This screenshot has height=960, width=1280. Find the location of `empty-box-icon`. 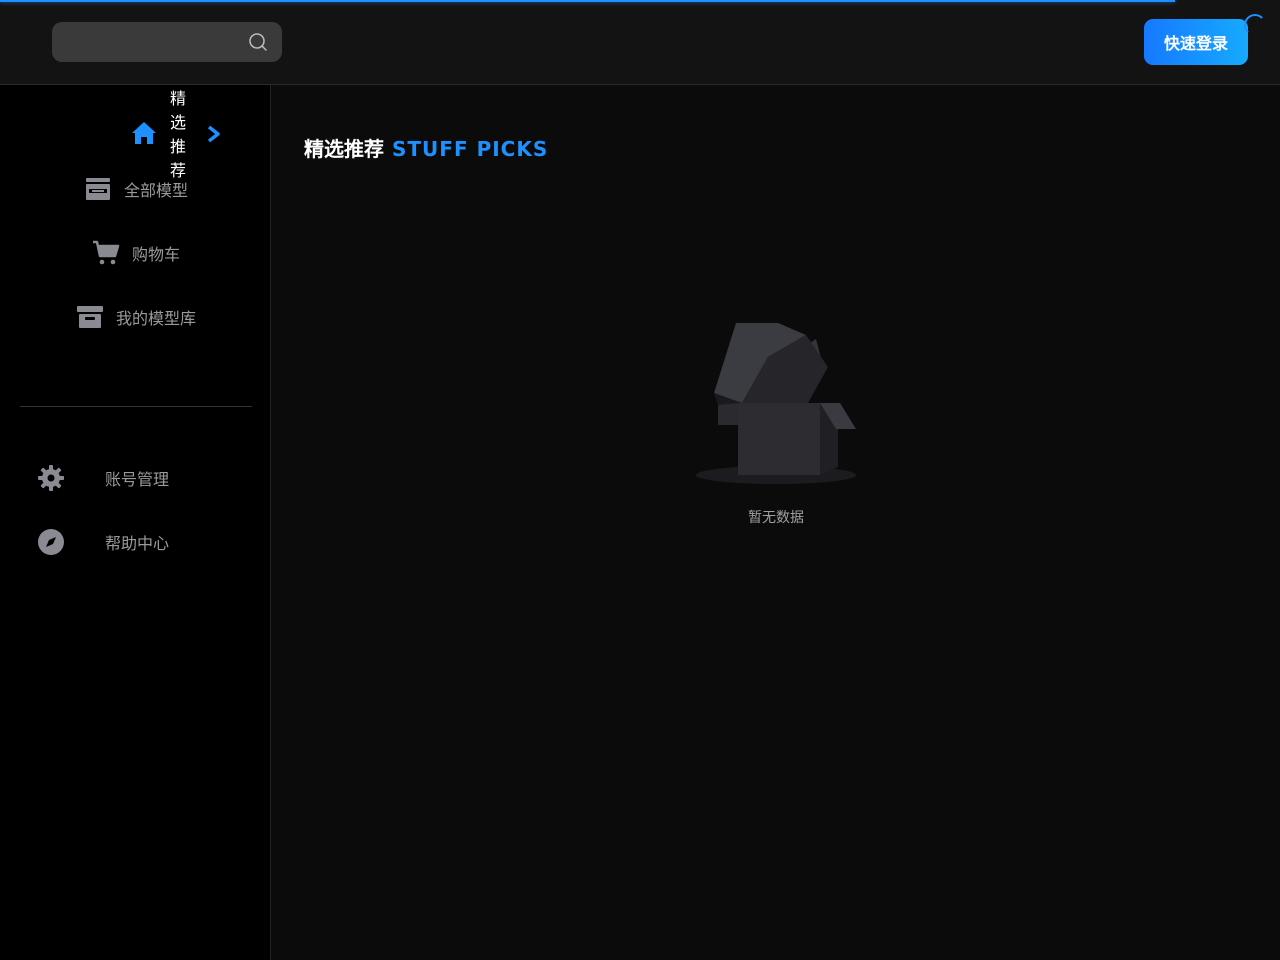

empty-box-icon is located at coordinates (776, 403).